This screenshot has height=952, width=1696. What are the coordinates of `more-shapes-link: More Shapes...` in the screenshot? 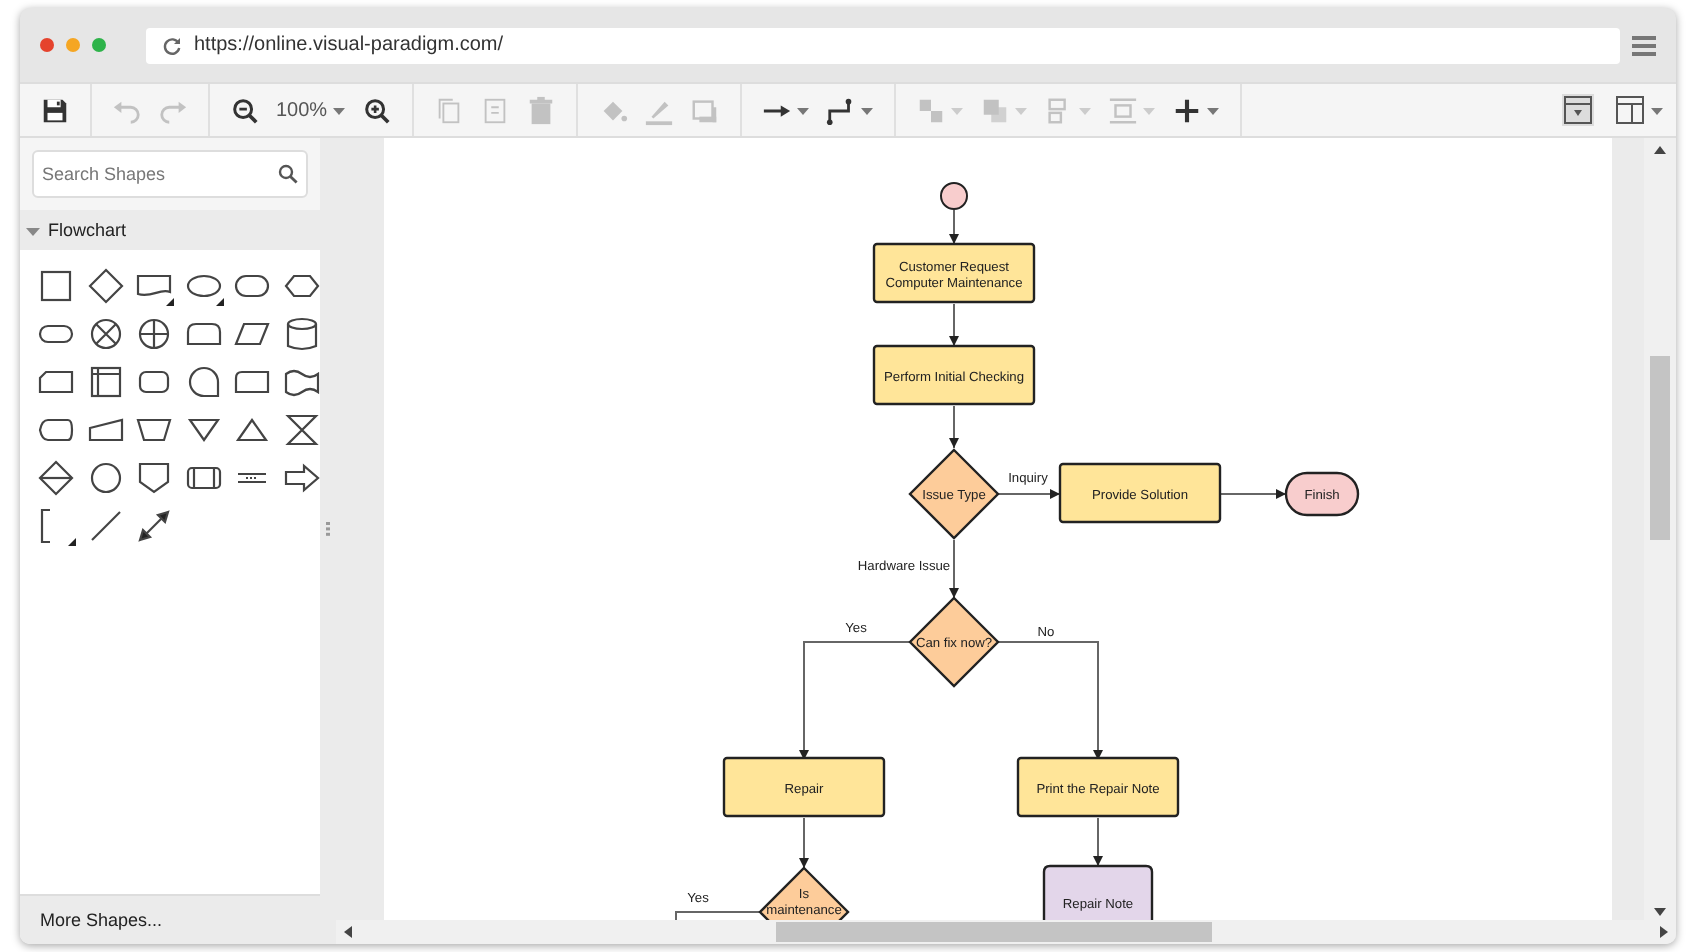 It's located at (170, 919).